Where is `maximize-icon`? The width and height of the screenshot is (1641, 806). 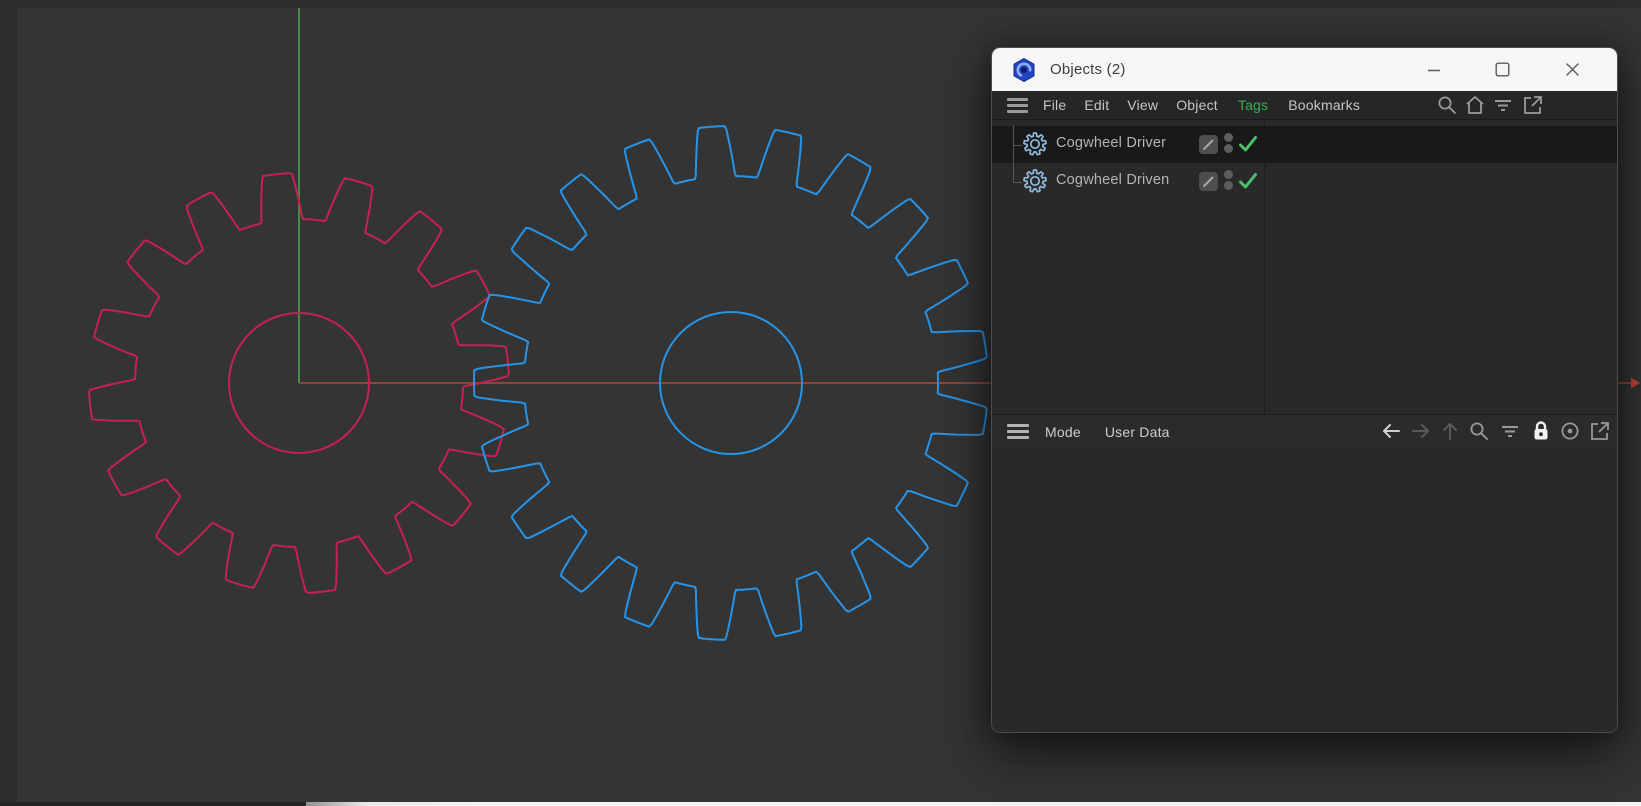 maximize-icon is located at coordinates (1502, 69).